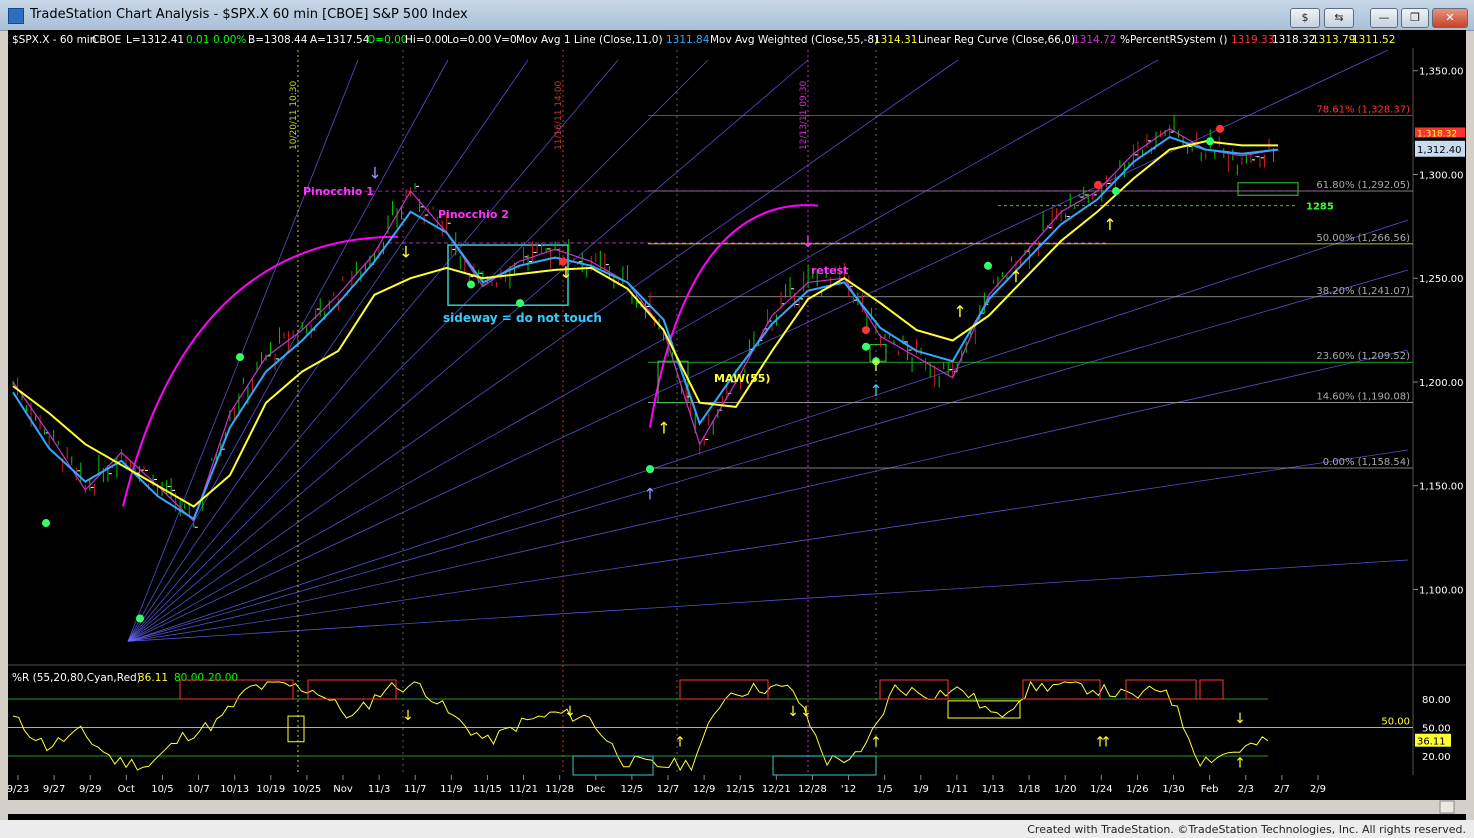 The image size is (1474, 838). Describe the element at coordinates (197, 40) in the screenshot. I see `legend-change: 0.01` at that location.